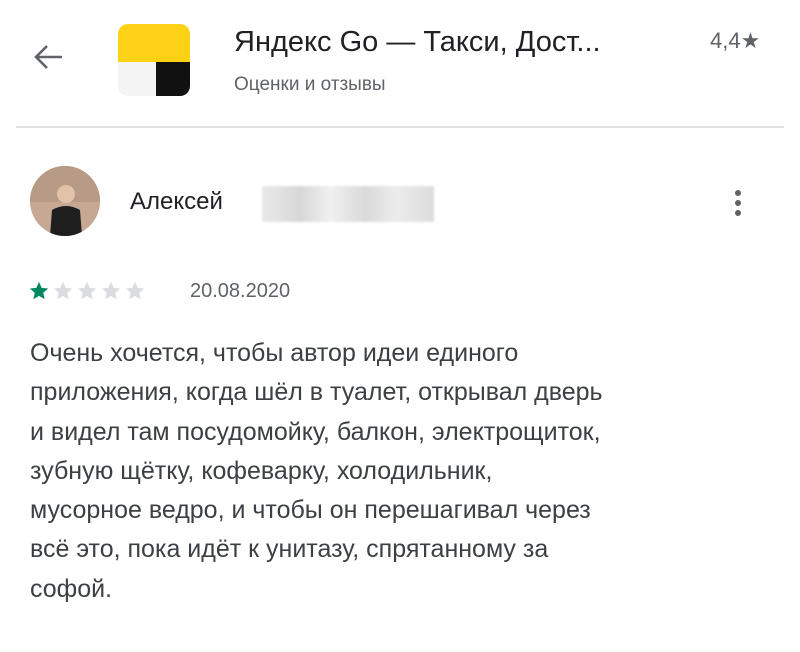  I want to click on review-text-line: Очень хочется, чтобы автор идеи единого, so click(274, 353).